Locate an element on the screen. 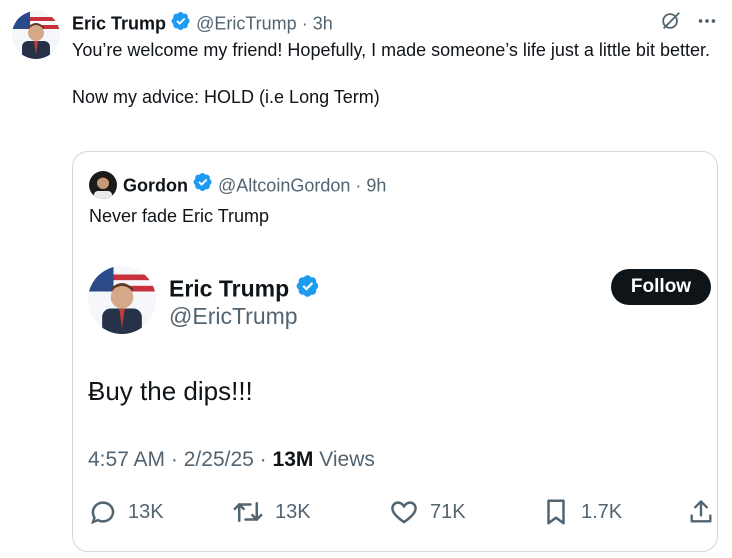 This screenshot has height=558, width=732. grok-icon is located at coordinates (671, 23).